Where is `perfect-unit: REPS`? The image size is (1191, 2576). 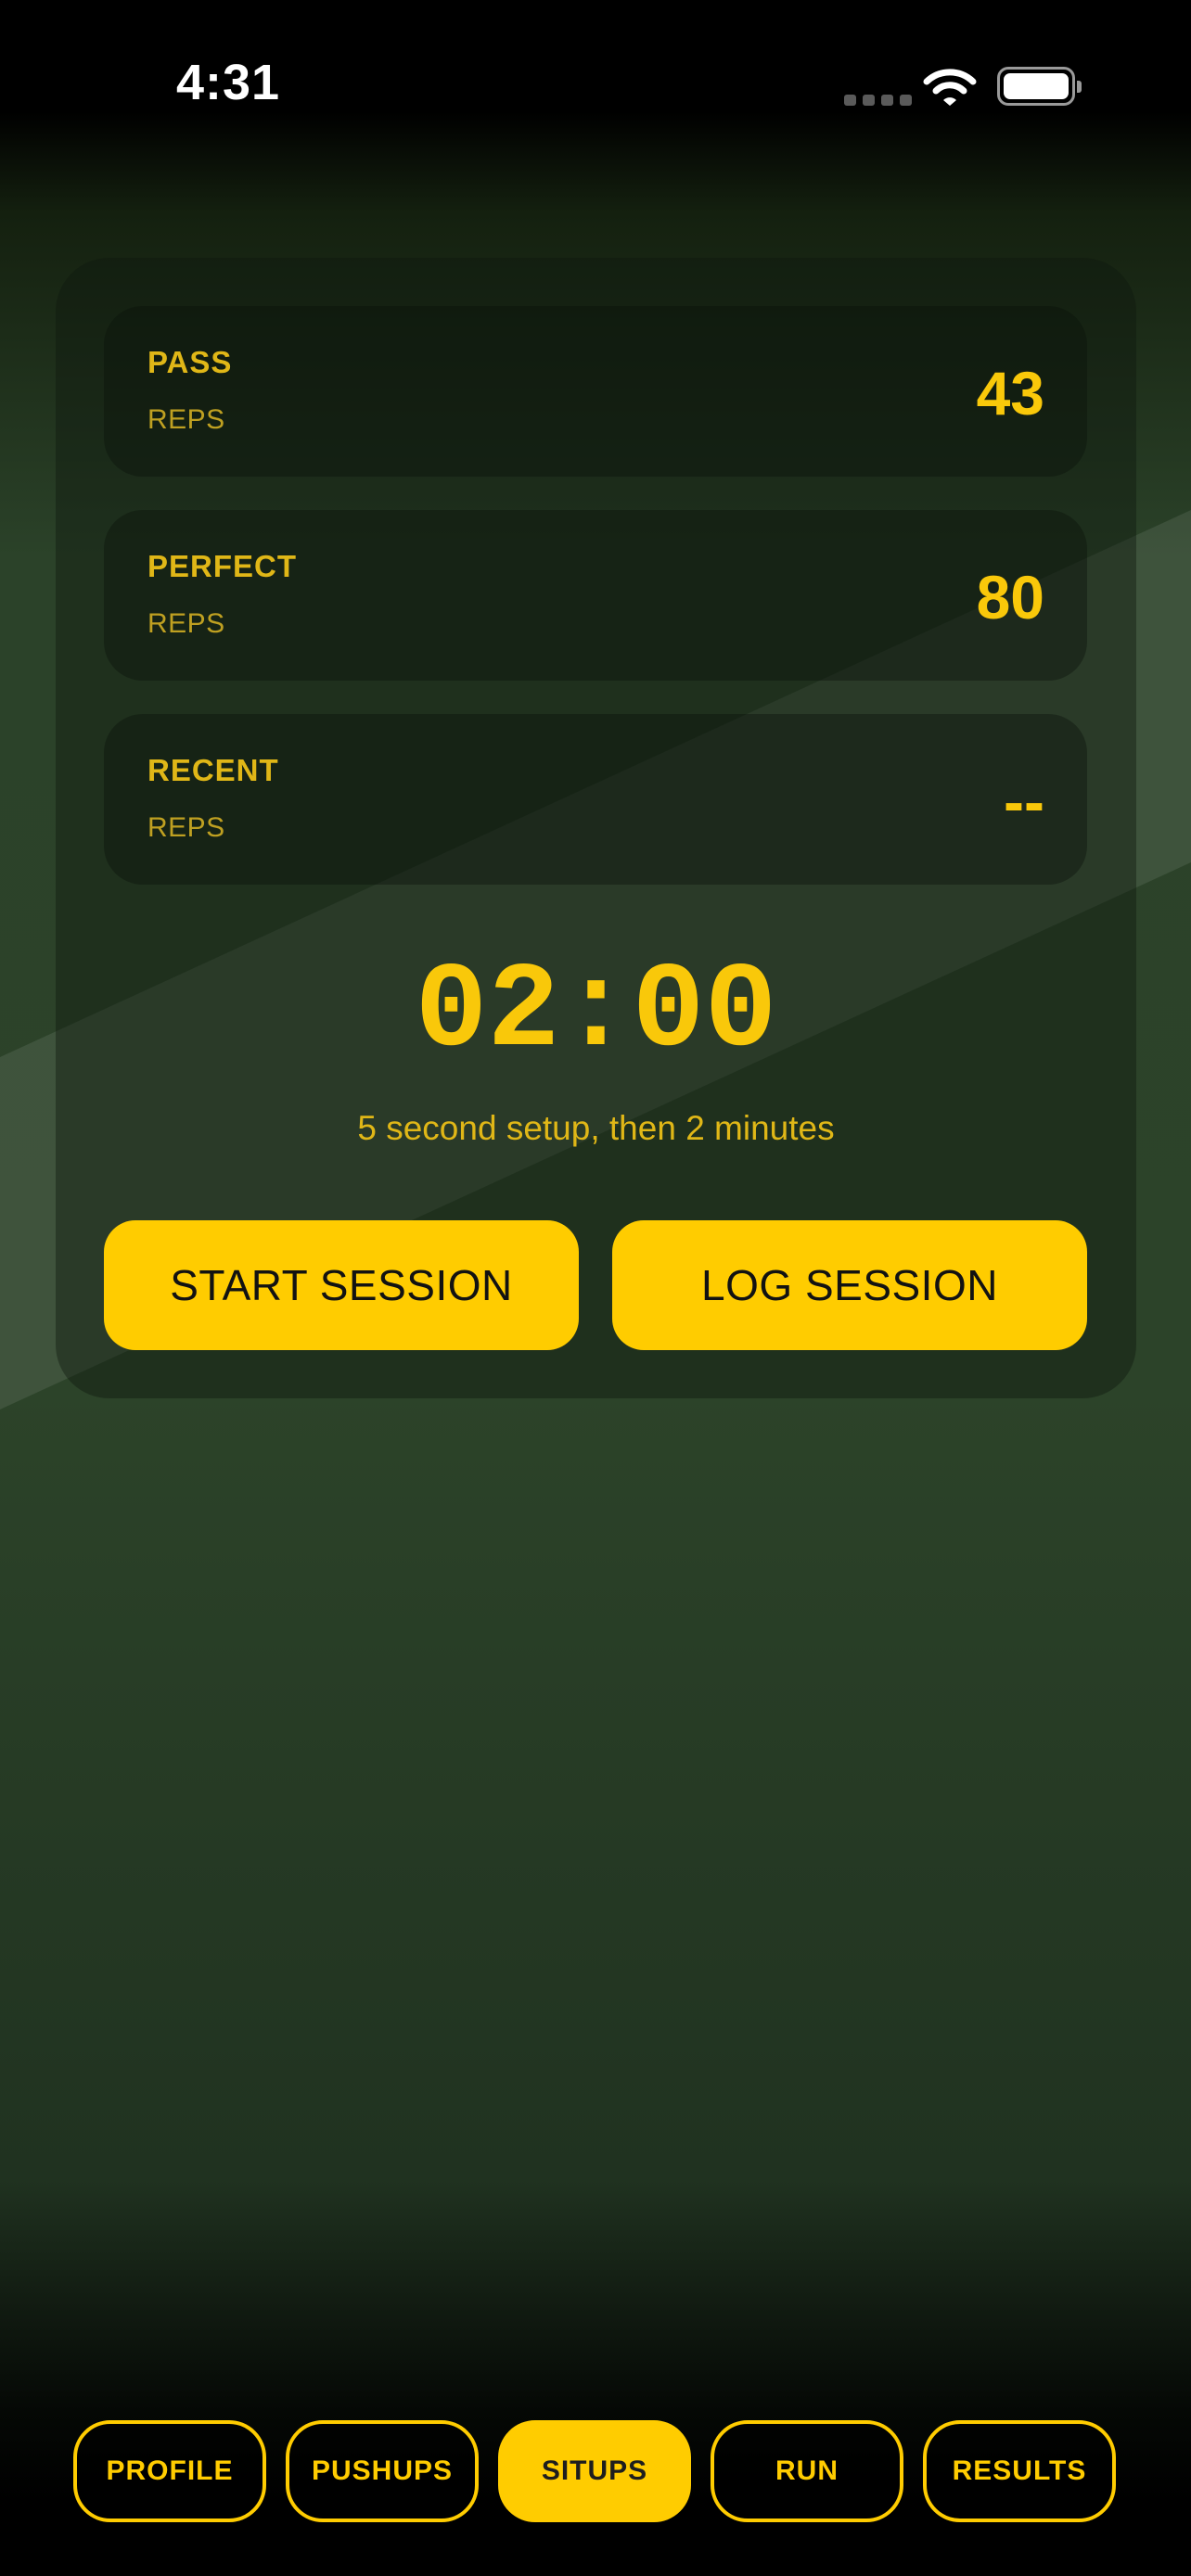
perfect-unit: REPS is located at coordinates (186, 623).